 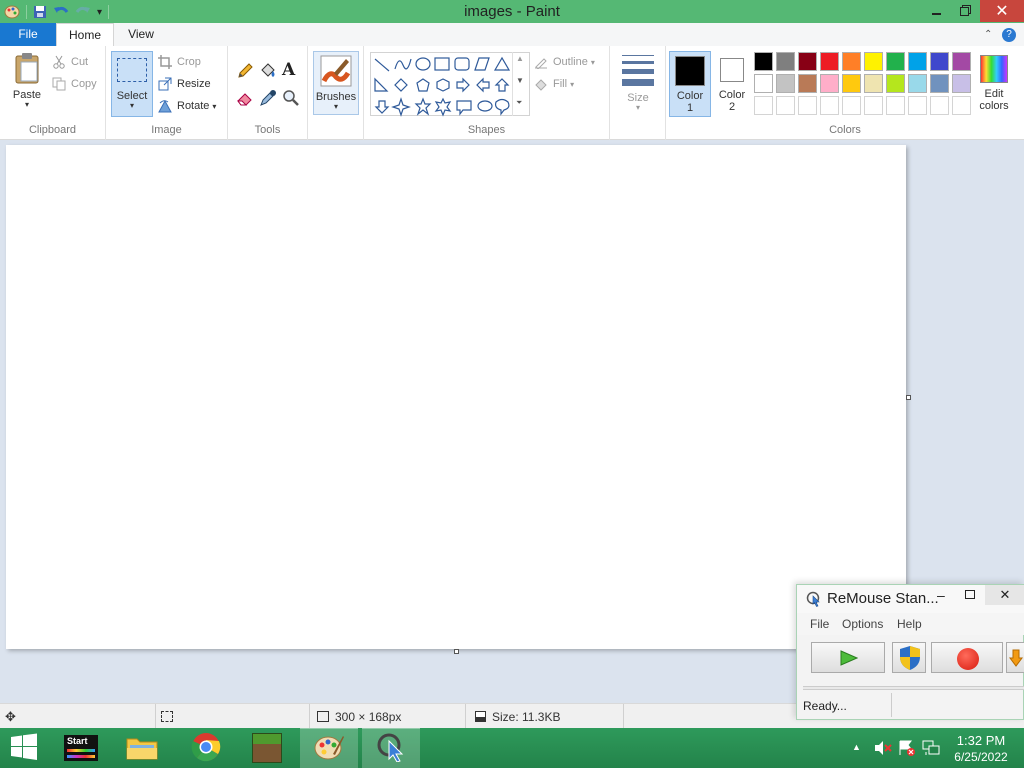 I want to click on scroll-down-icon: ▼, so click(x=520, y=80).